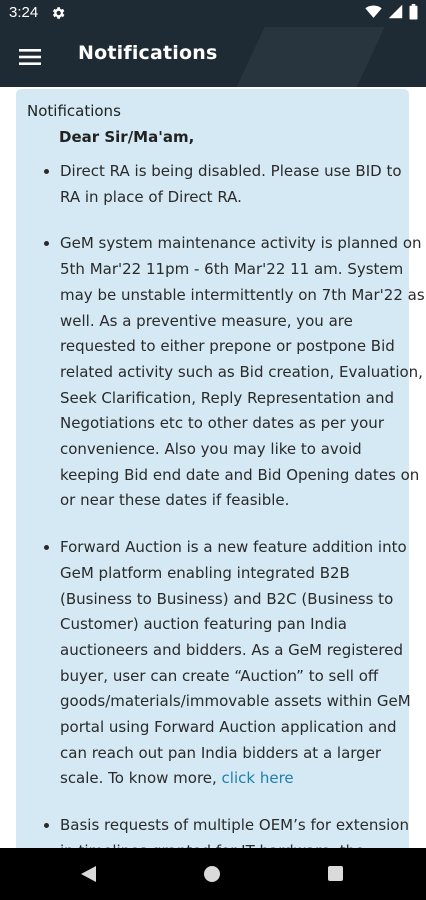  I want to click on status-bar: 3:24, so click(213, 13).